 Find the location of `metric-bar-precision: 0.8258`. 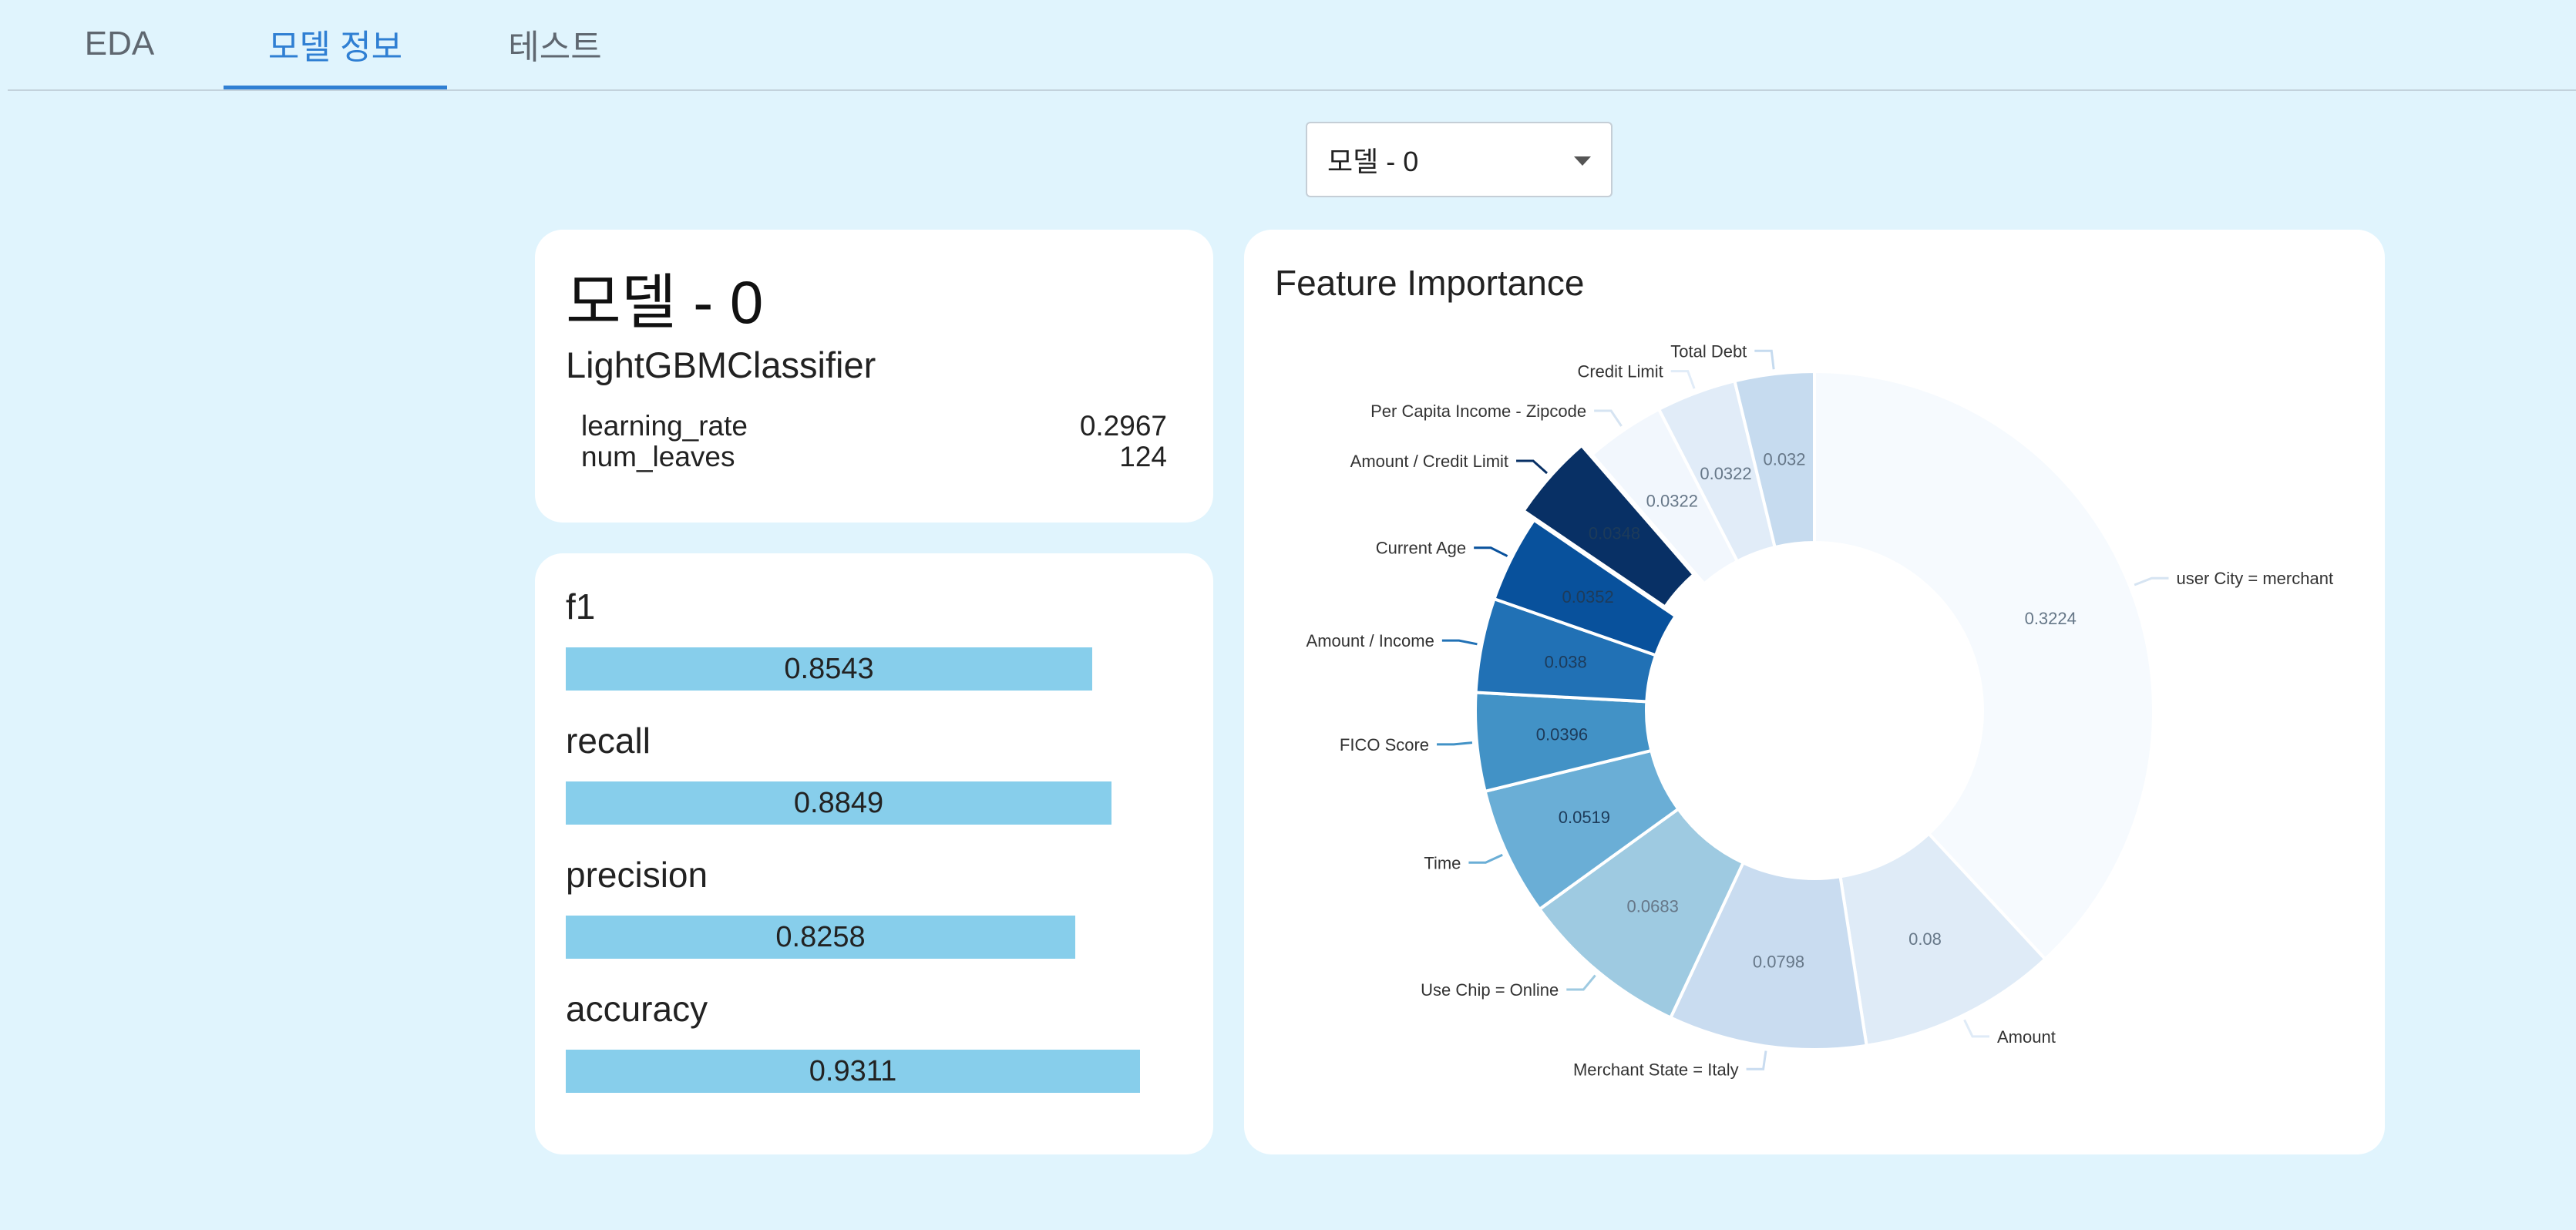

metric-bar-precision: 0.8258 is located at coordinates (820, 937).